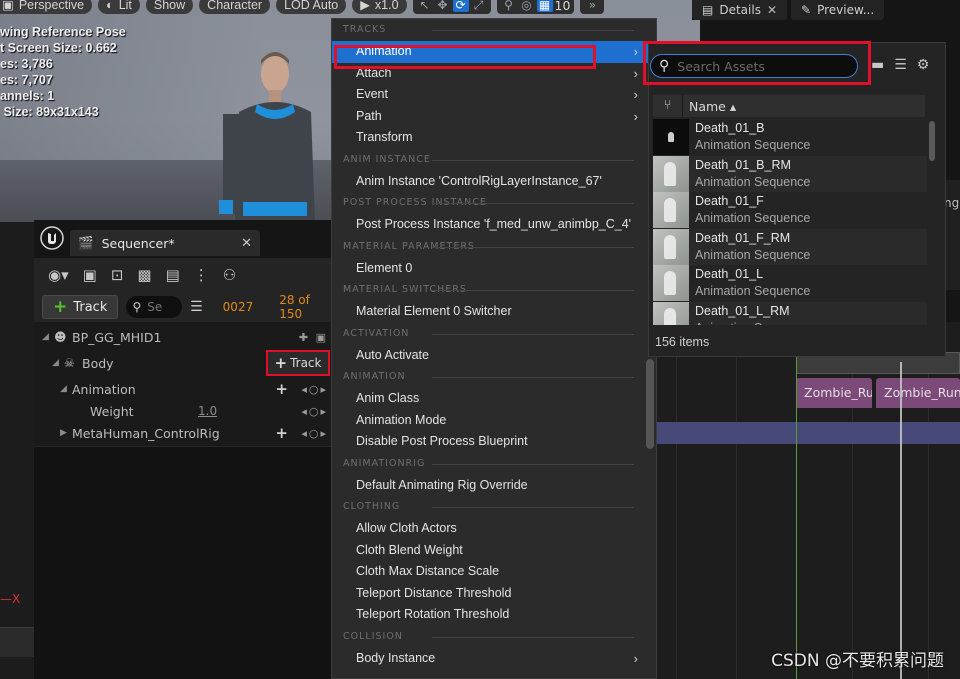 The height and width of the screenshot is (679, 960). Describe the element at coordinates (923, 65) in the screenshot. I see `settings-gear-icon: ⚙` at that location.